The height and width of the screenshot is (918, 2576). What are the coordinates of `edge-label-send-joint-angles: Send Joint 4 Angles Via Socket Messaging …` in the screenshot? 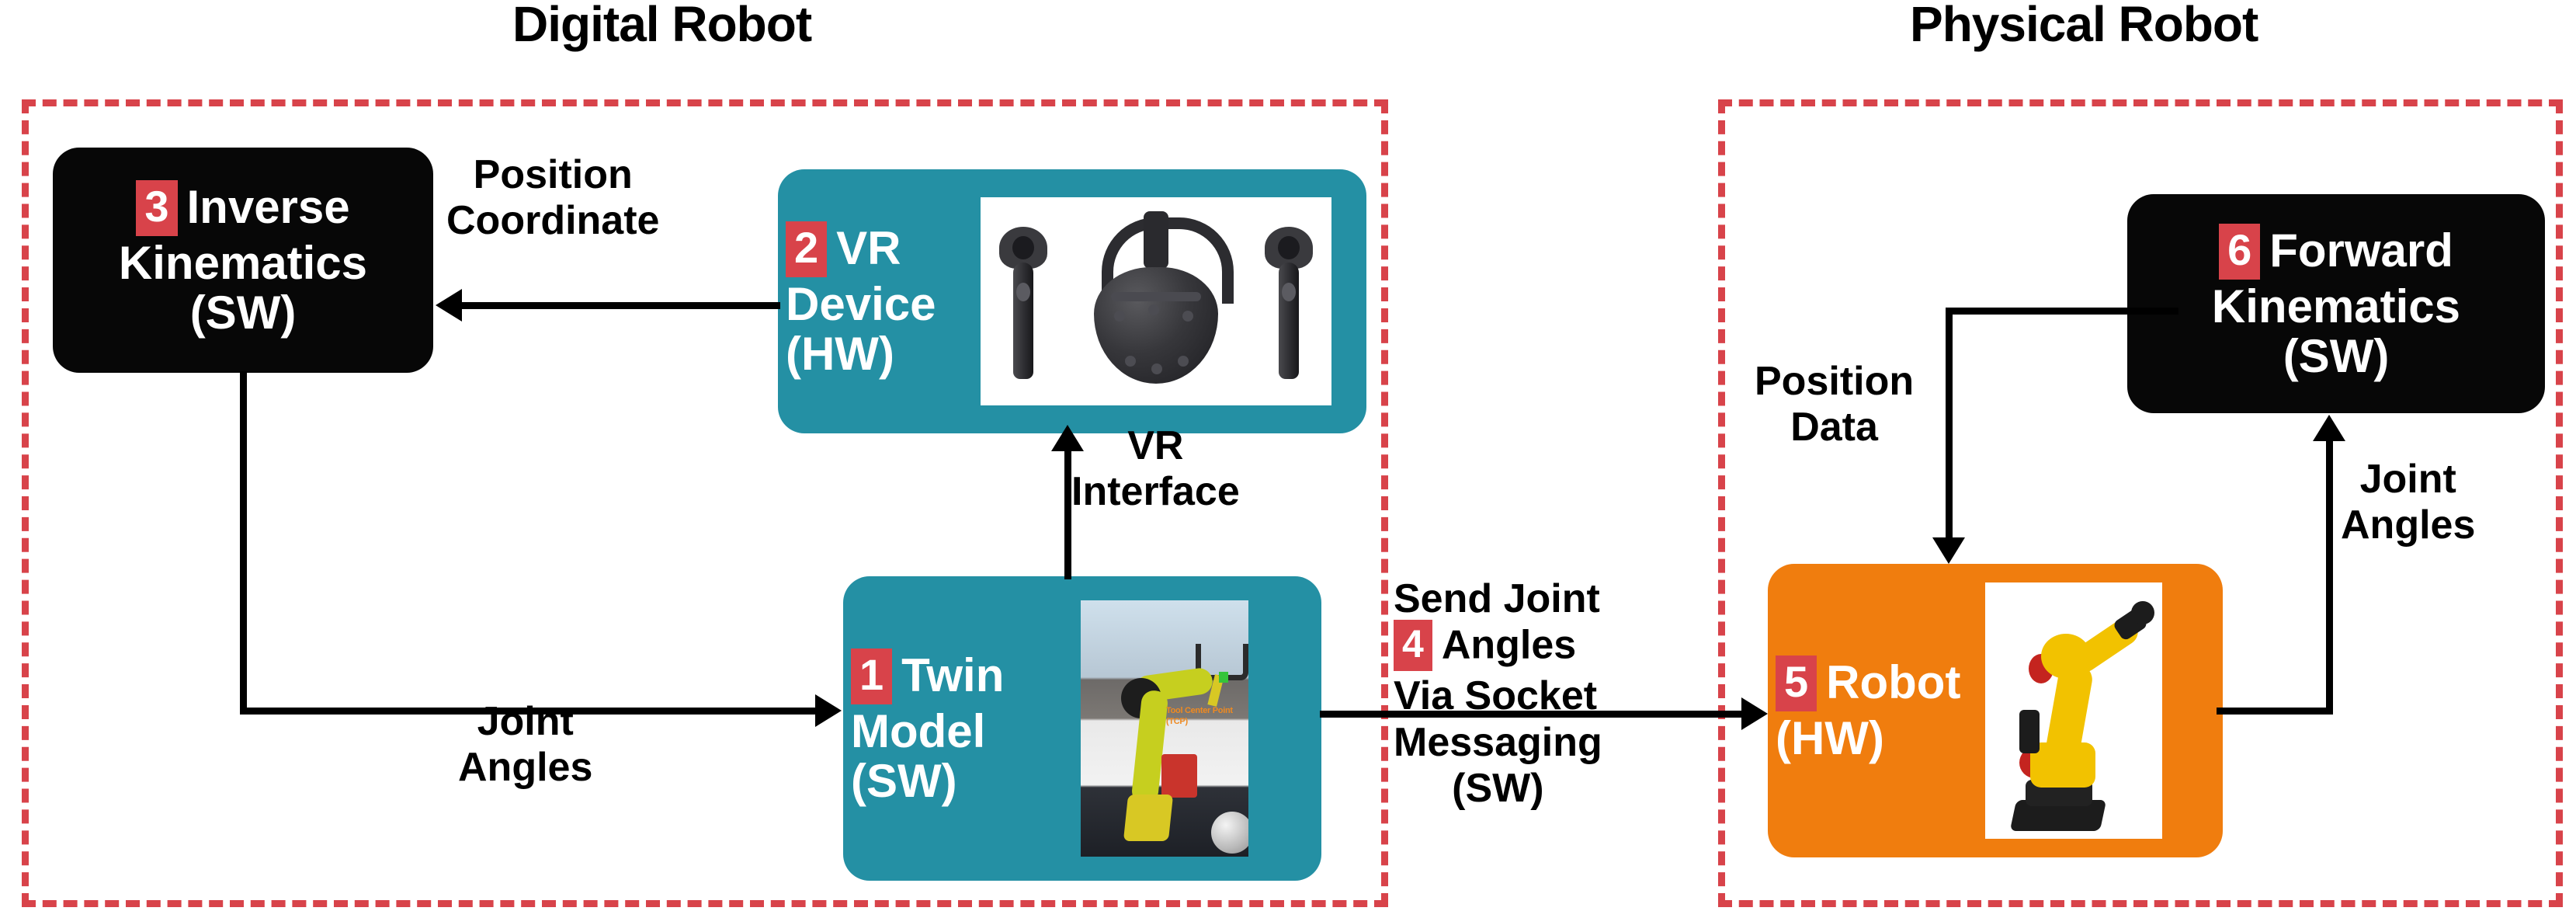 It's located at (1498, 694).